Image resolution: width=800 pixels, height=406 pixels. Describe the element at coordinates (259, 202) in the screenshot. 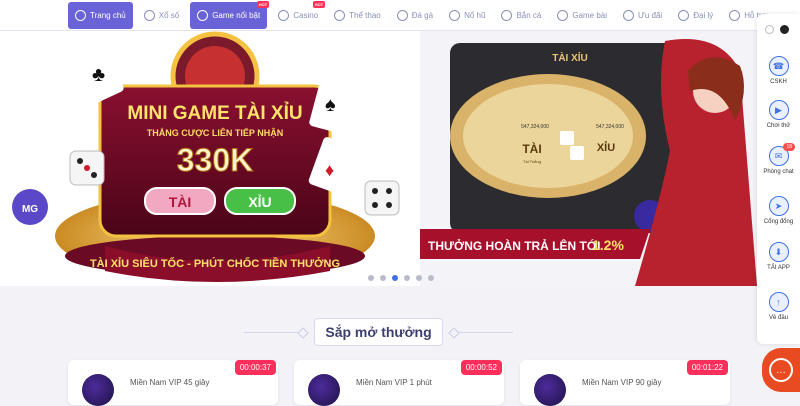

I see `xiu-label: XỈU` at that location.